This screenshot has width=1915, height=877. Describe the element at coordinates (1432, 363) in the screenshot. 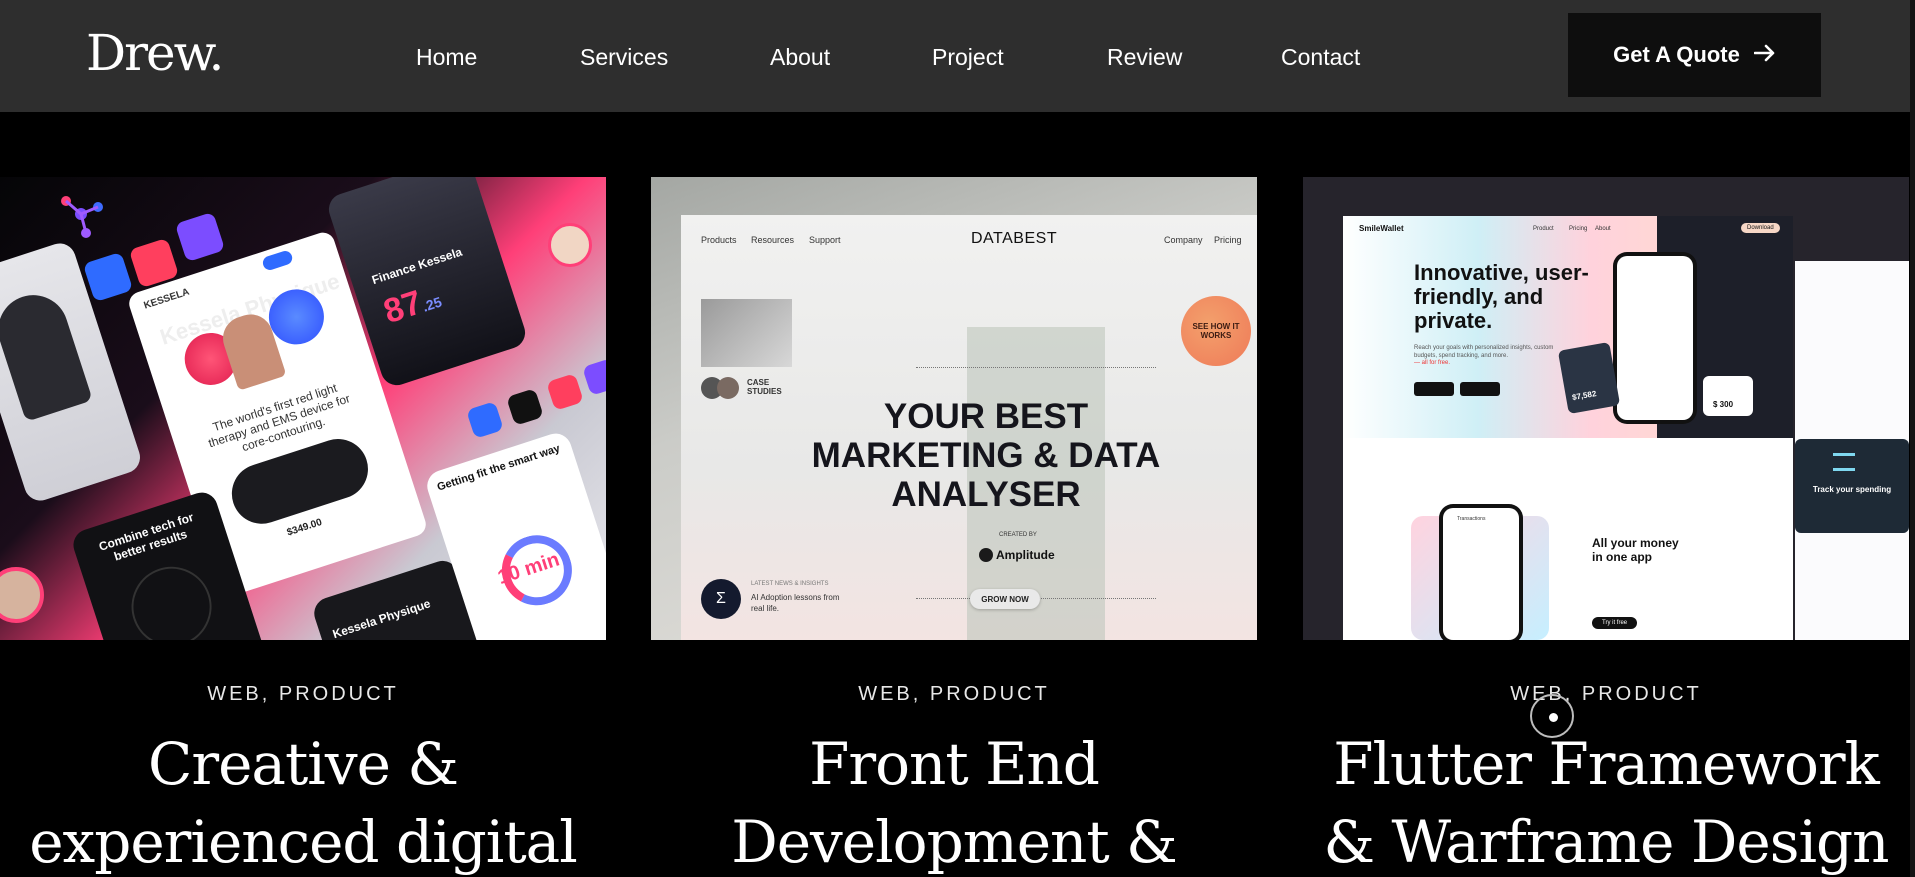

I see `mock-free: — all for free.` at that location.